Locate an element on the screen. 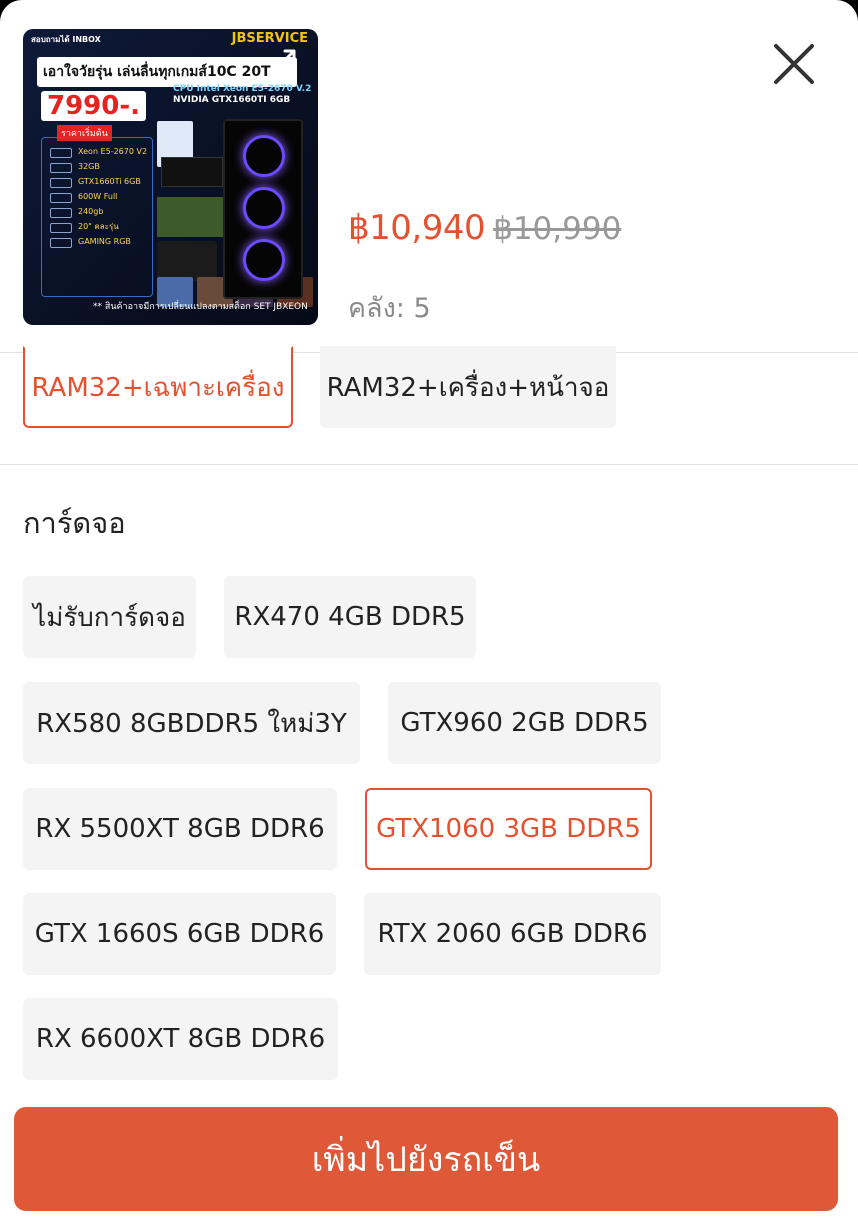 The height and width of the screenshot is (1225, 858). option-ram32-machine-monitor: RAM32+เครื่อง+หน้าจอ is located at coordinates (468, 387).